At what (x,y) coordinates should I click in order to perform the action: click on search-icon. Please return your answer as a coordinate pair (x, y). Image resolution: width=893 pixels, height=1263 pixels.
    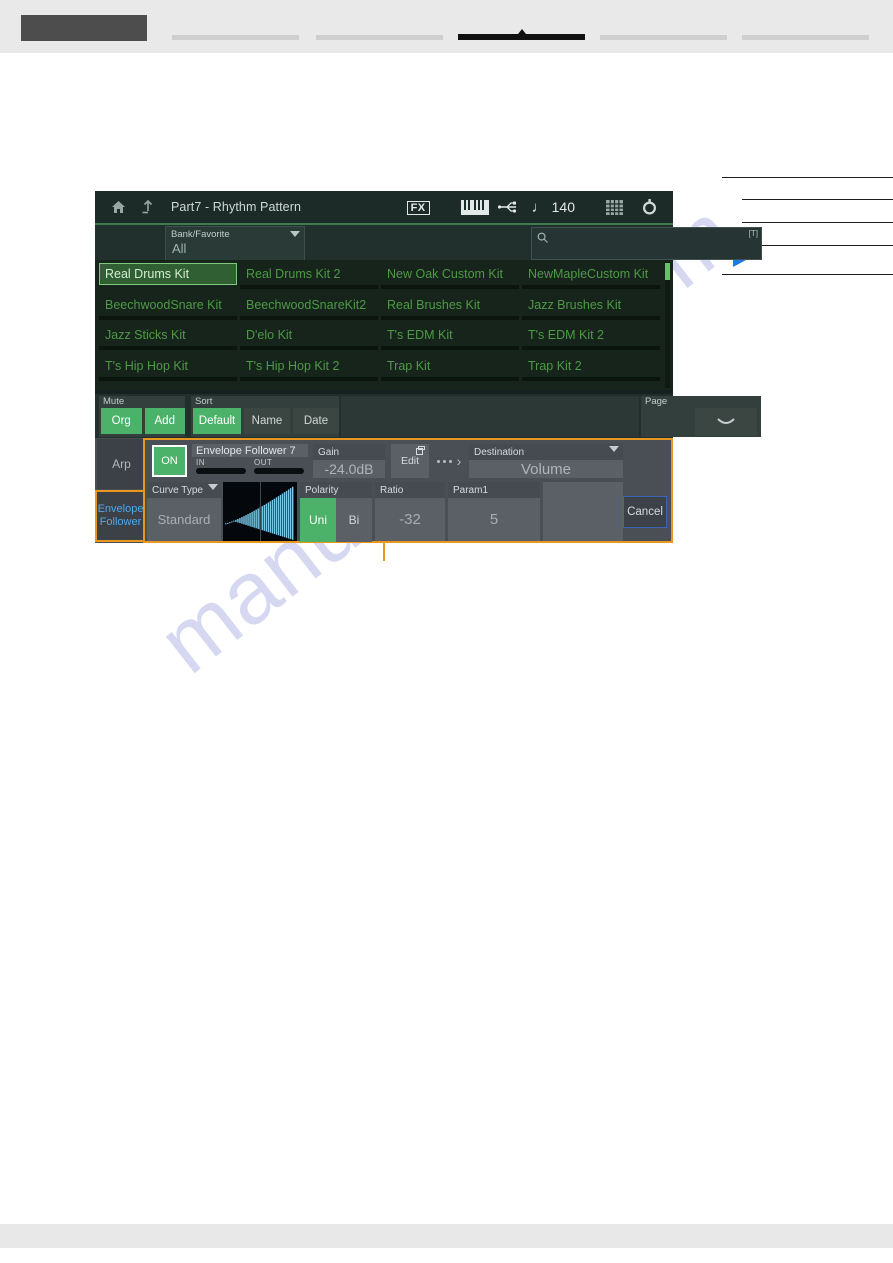
    Looking at the image, I should click on (543, 240).